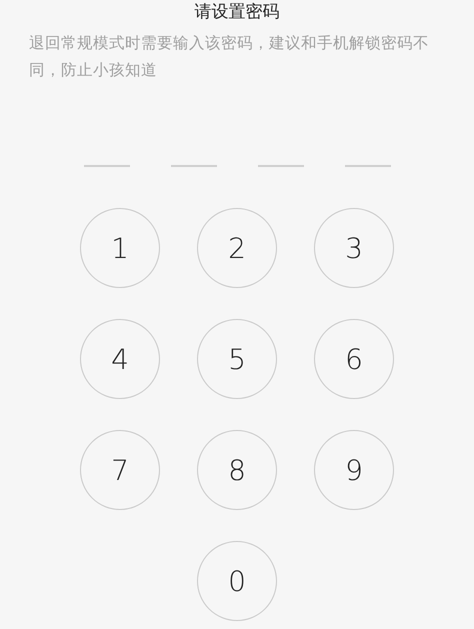  I want to click on description-text: 退回常规模式时需要输入该密码，建议和手机解锁密码不同，防止小孩知道, so click(229, 57).